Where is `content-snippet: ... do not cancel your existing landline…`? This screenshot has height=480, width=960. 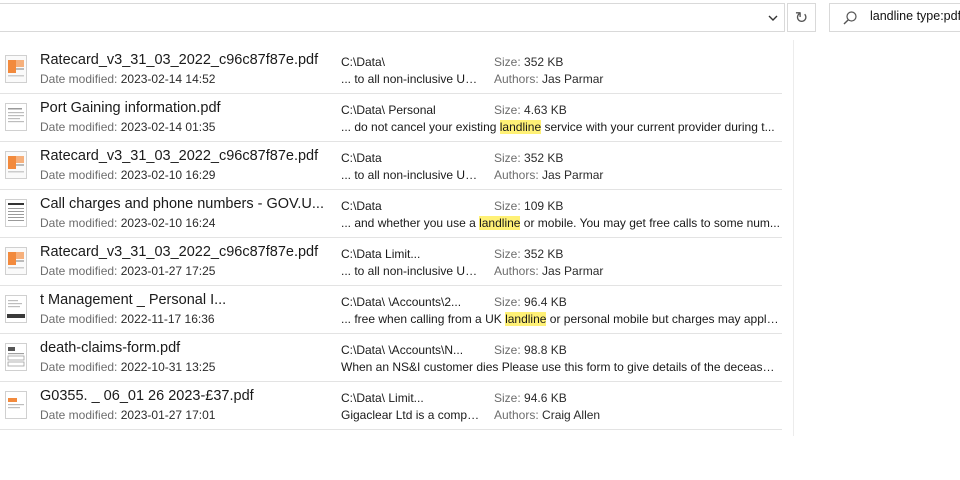 content-snippet: ... do not cancel your existing landline… is located at coordinates (561, 127).